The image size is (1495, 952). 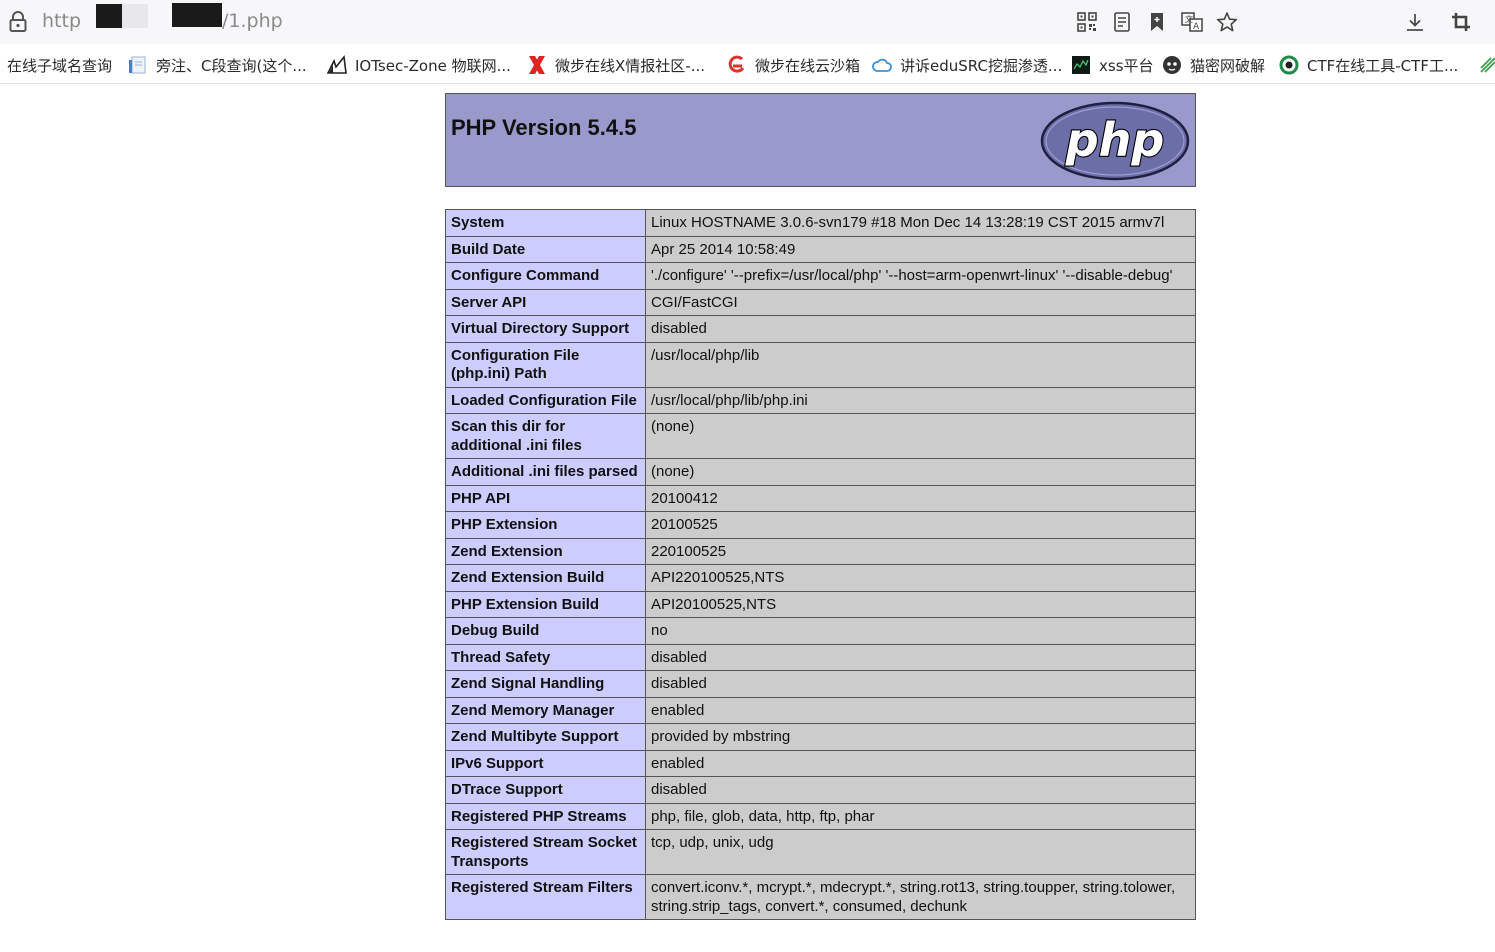 I want to click on cloud-icon, so click(x=882, y=65).